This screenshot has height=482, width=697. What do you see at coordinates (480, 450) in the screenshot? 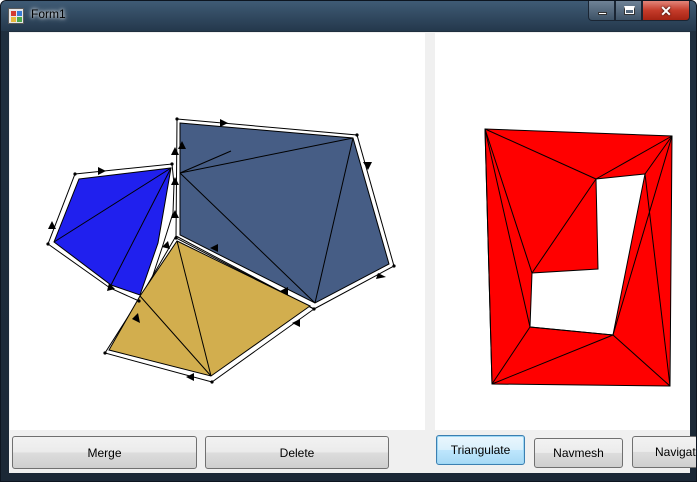
I see `triangulate-button: Triangulate` at bounding box center [480, 450].